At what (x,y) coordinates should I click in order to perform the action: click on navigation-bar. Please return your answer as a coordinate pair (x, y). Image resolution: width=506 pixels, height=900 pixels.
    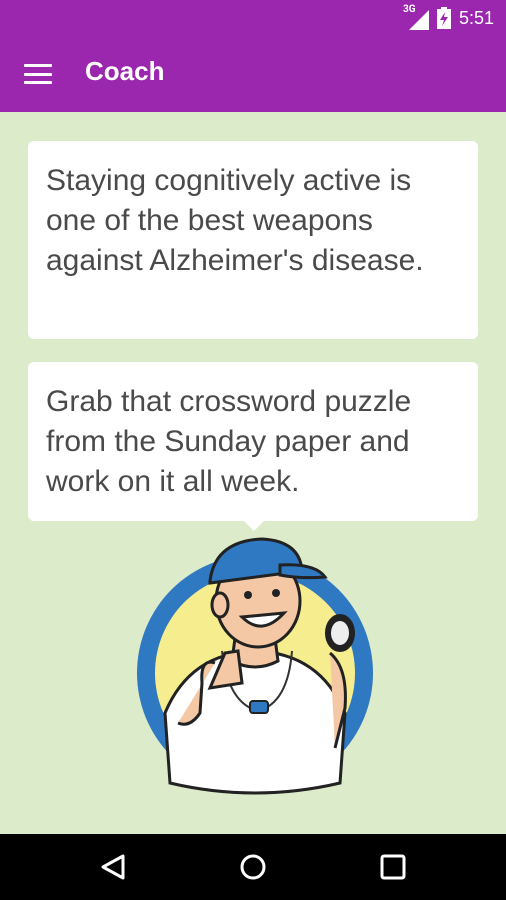
    Looking at the image, I should click on (253, 867).